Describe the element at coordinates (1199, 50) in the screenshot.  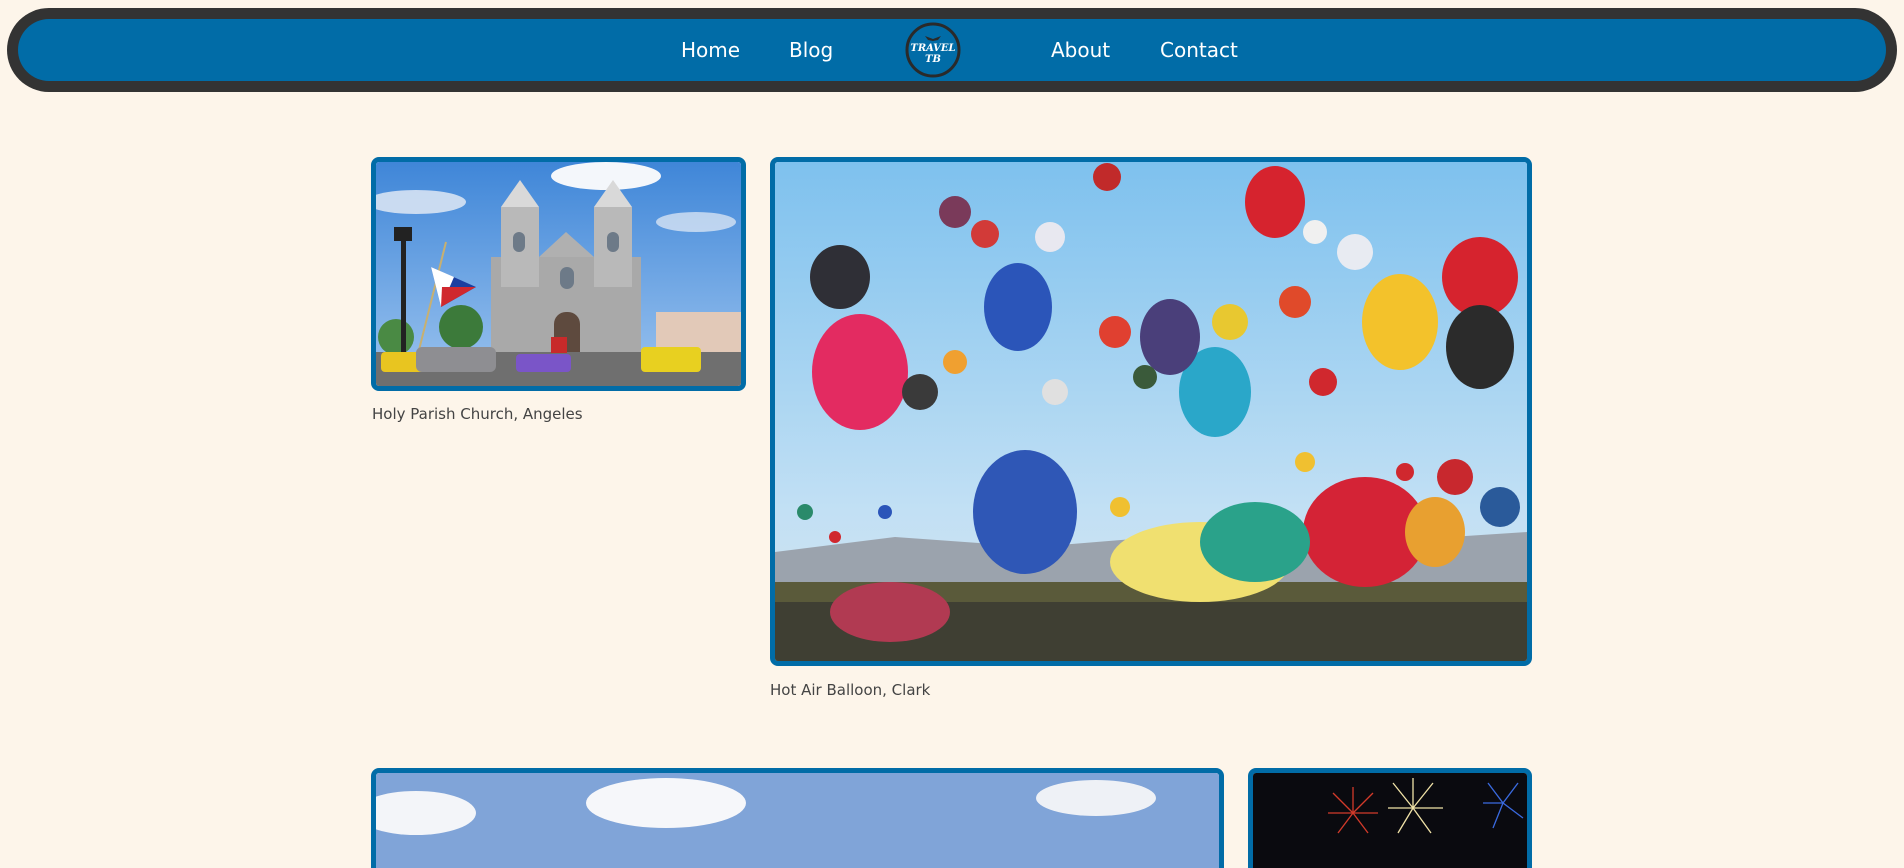
I see `nav-link-contact: Contact` at that location.